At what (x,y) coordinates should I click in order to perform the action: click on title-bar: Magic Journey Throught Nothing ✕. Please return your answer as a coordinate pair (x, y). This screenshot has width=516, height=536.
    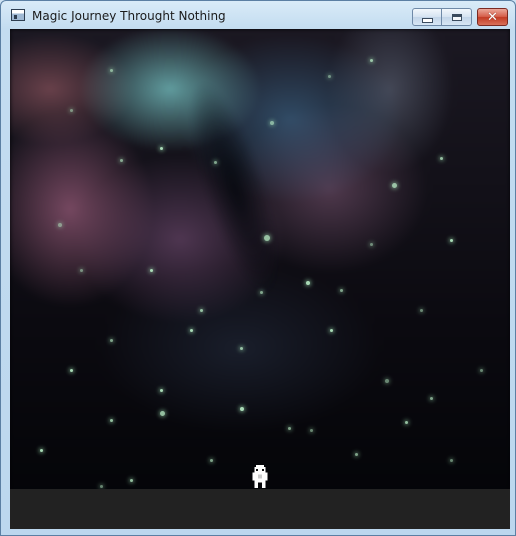
    Looking at the image, I should click on (258, 15).